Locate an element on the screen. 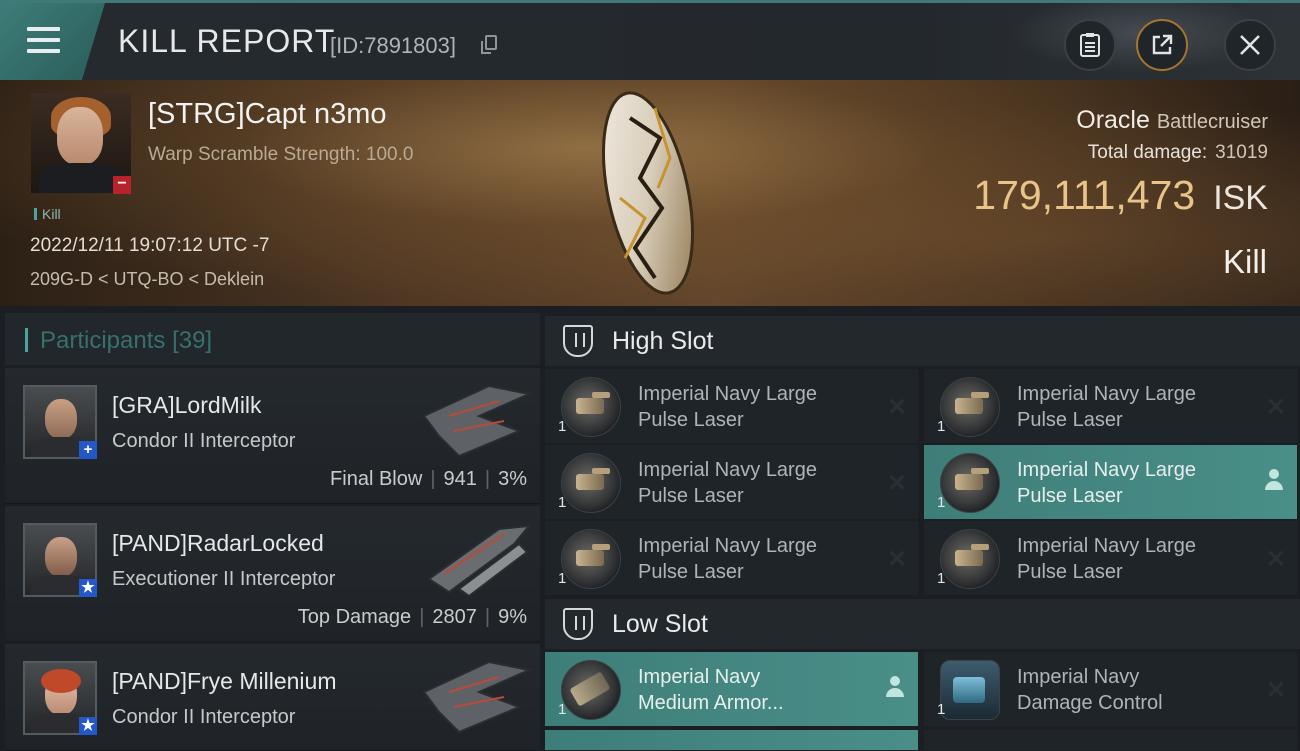 The width and height of the screenshot is (1300, 751). damage-control-icon is located at coordinates (970, 690).